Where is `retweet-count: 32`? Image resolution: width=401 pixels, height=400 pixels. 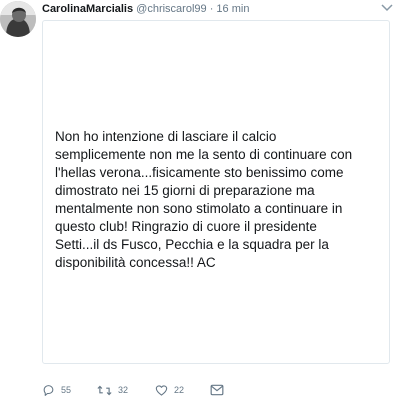
retweet-count: 32 is located at coordinates (123, 390).